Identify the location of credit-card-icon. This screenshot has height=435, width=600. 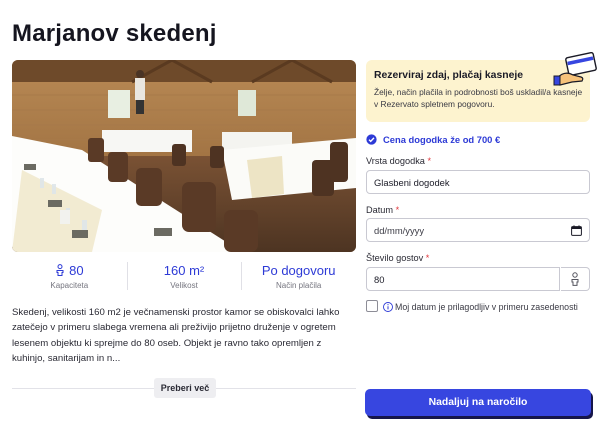
(575, 69).